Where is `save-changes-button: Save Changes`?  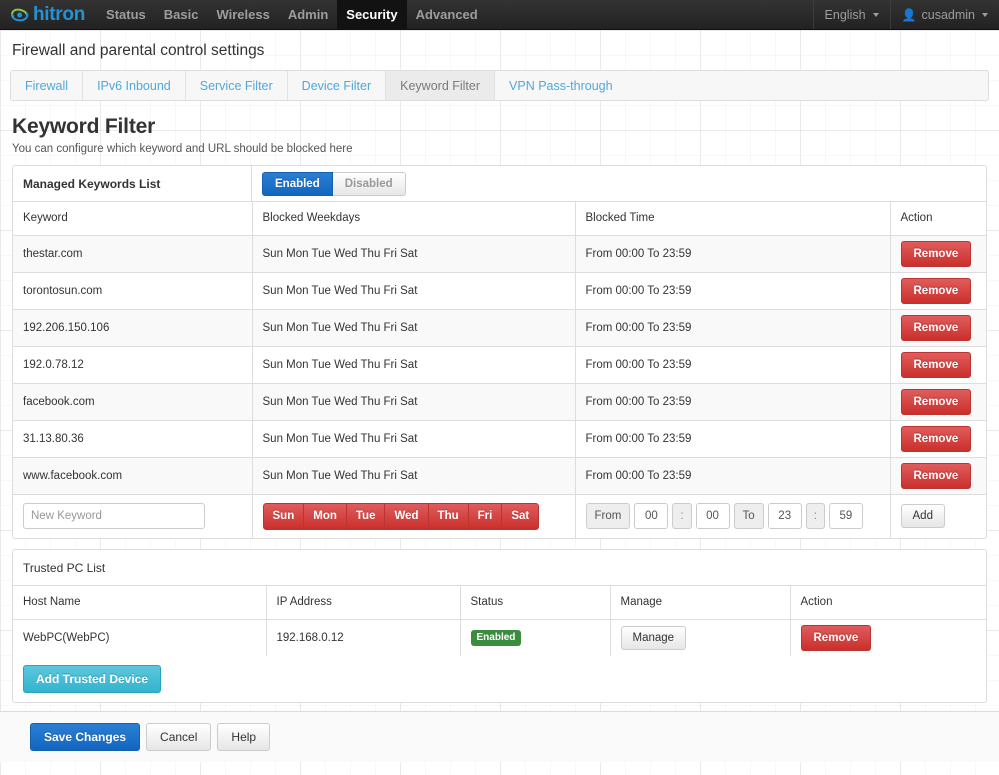
save-changes-button: Save Changes is located at coordinates (85, 737).